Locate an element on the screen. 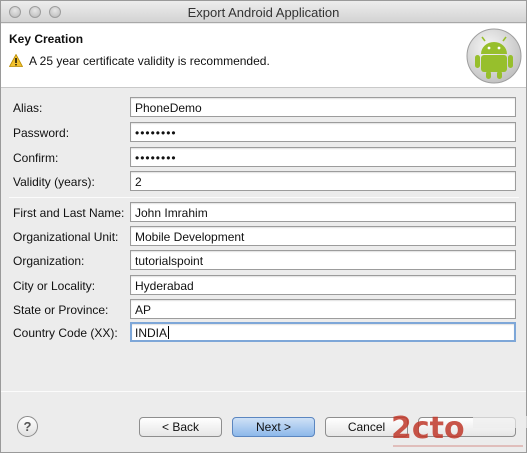 The image size is (527, 453). state-row: State or Province: AP is located at coordinates (263, 310).